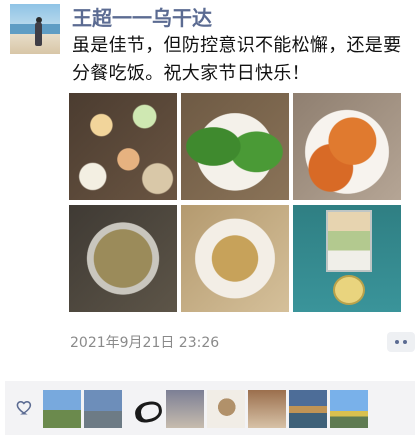 This screenshot has height=437, width=420. I want to click on heart-icon, so click(24, 407).